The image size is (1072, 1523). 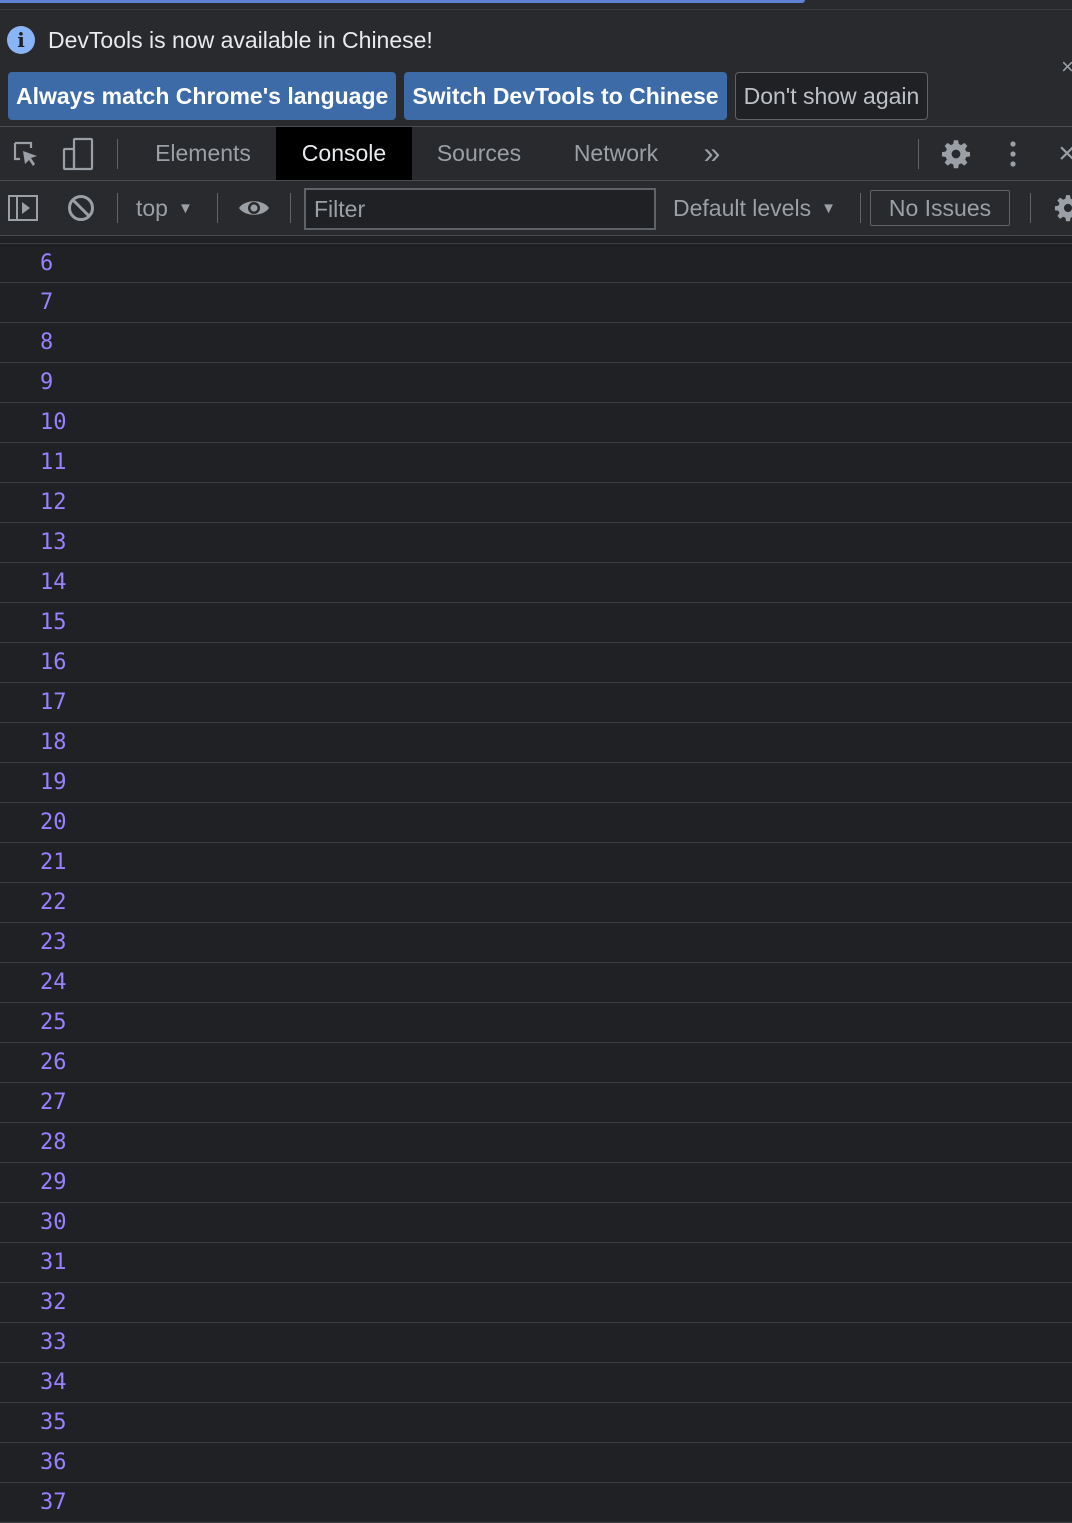 I want to click on console-message-row: 10, so click(x=536, y=423).